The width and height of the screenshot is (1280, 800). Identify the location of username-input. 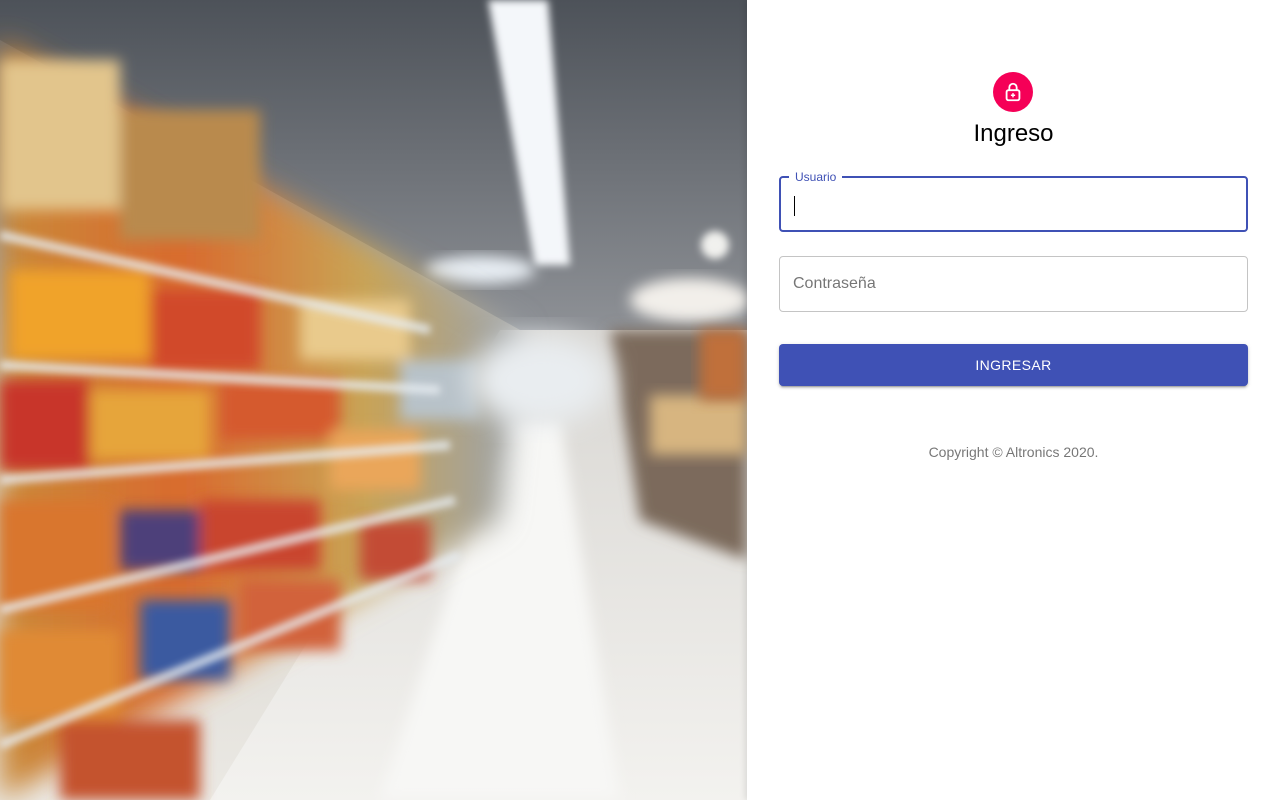
(1013, 204).